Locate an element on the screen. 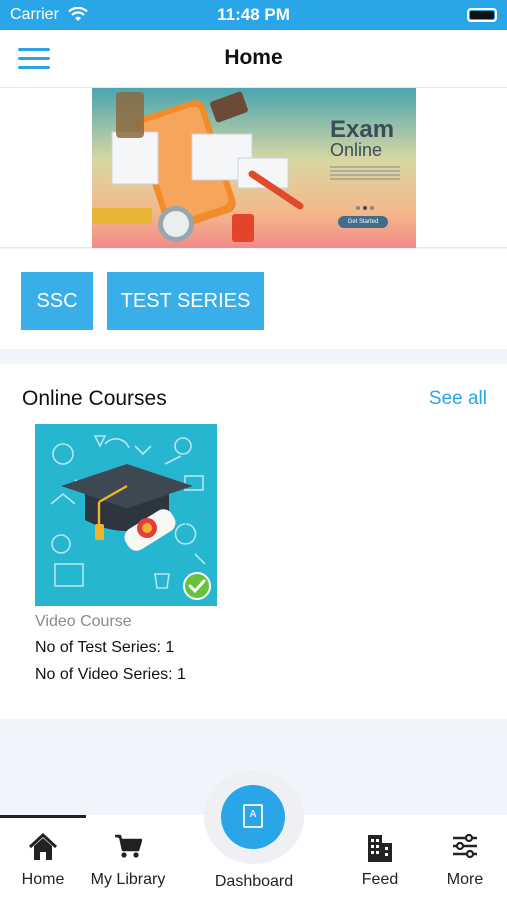 This screenshot has width=507, height=900. category-section: SSC TEST SERIES is located at coordinates (253, 299).